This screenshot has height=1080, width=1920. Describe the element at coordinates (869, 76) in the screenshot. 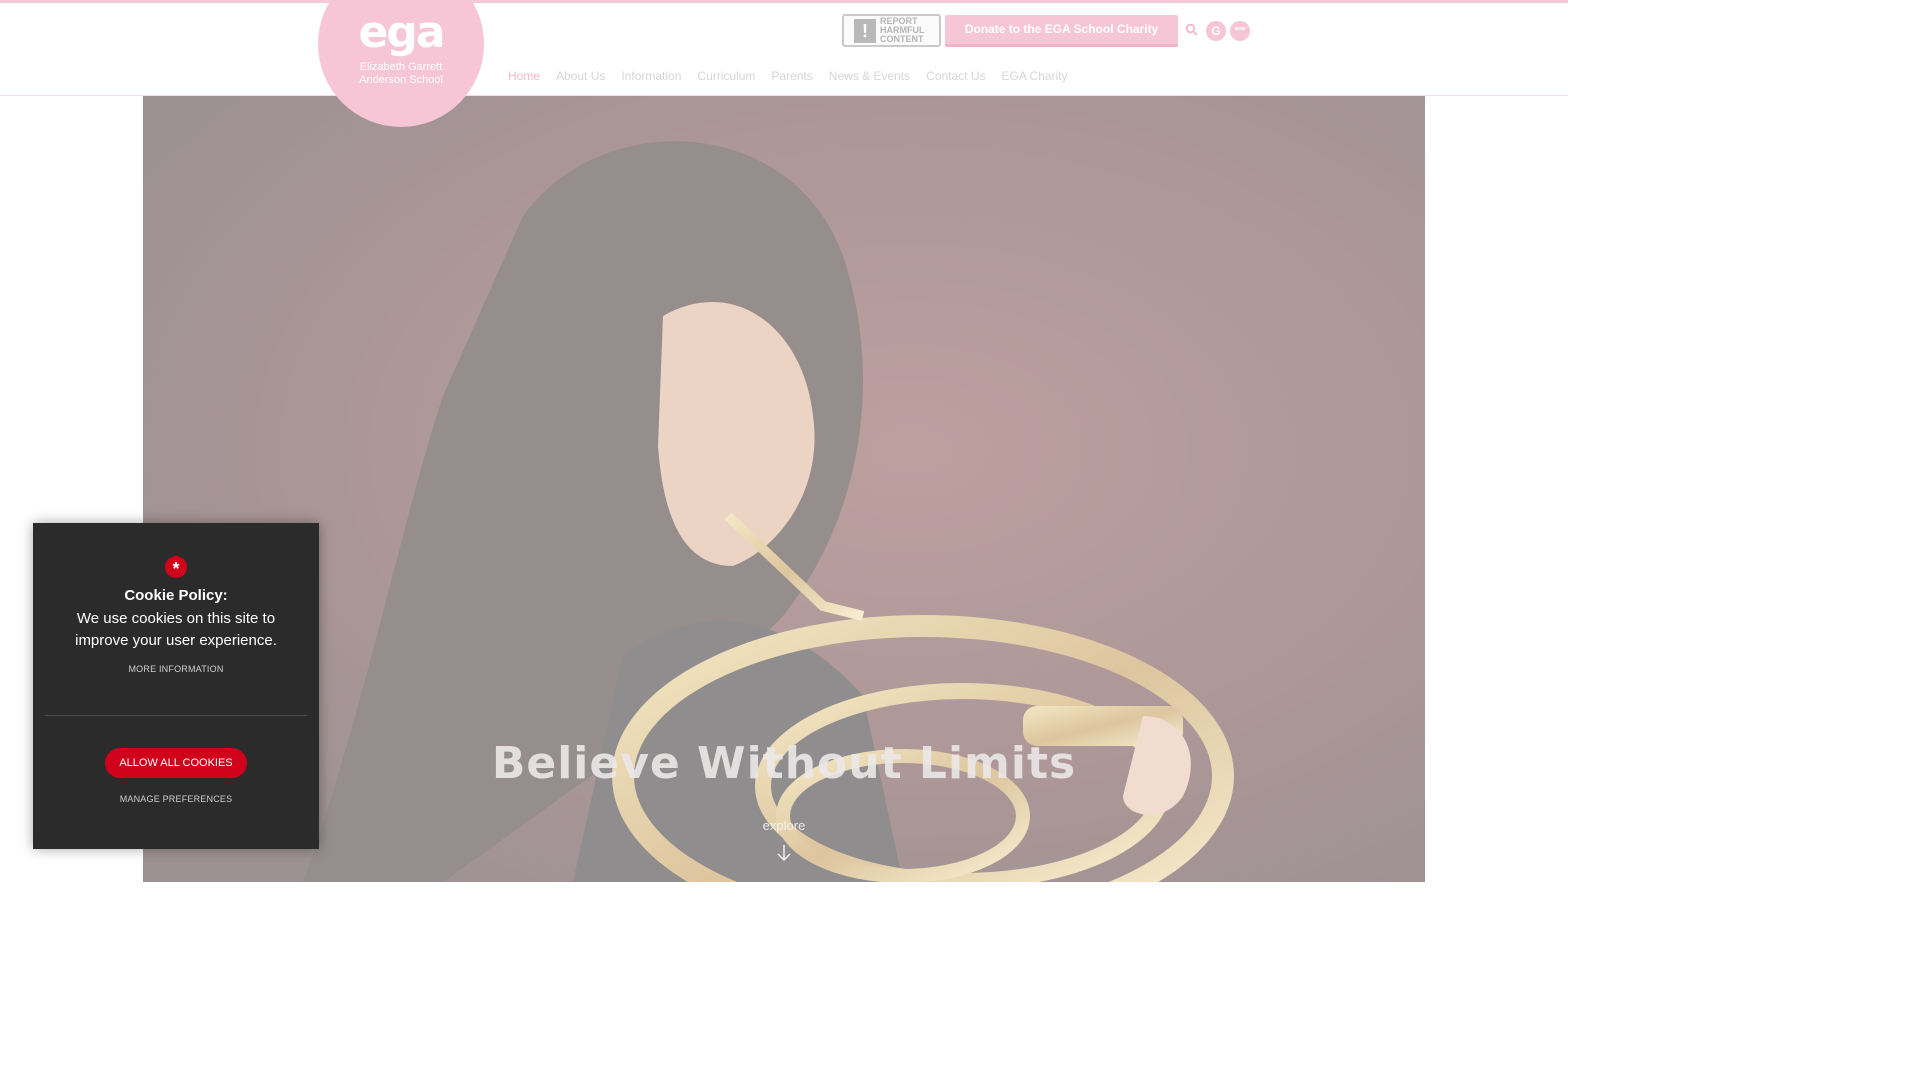

I see `nav-item-news-events: News & Events` at that location.